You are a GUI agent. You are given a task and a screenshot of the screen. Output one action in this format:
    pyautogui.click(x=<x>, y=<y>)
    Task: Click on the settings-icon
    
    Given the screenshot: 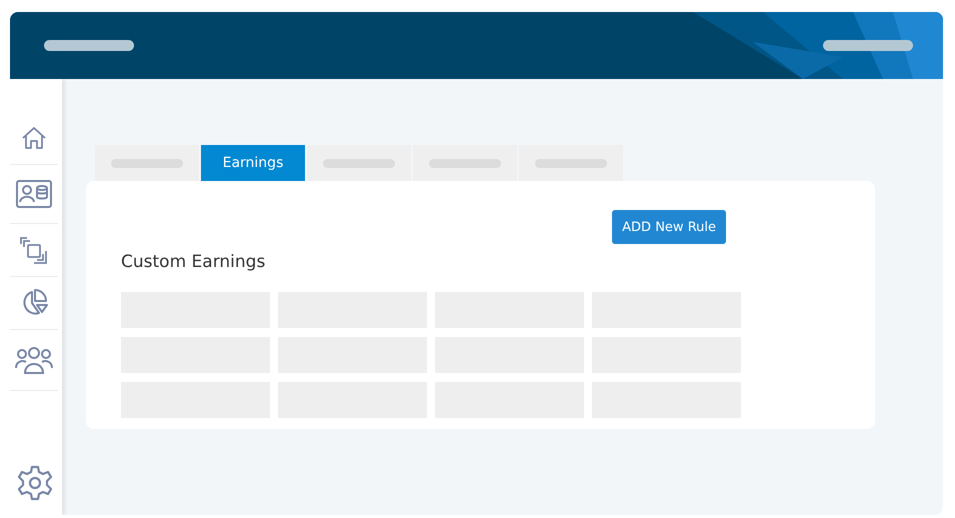 What is the action you would take?
    pyautogui.click(x=34, y=483)
    